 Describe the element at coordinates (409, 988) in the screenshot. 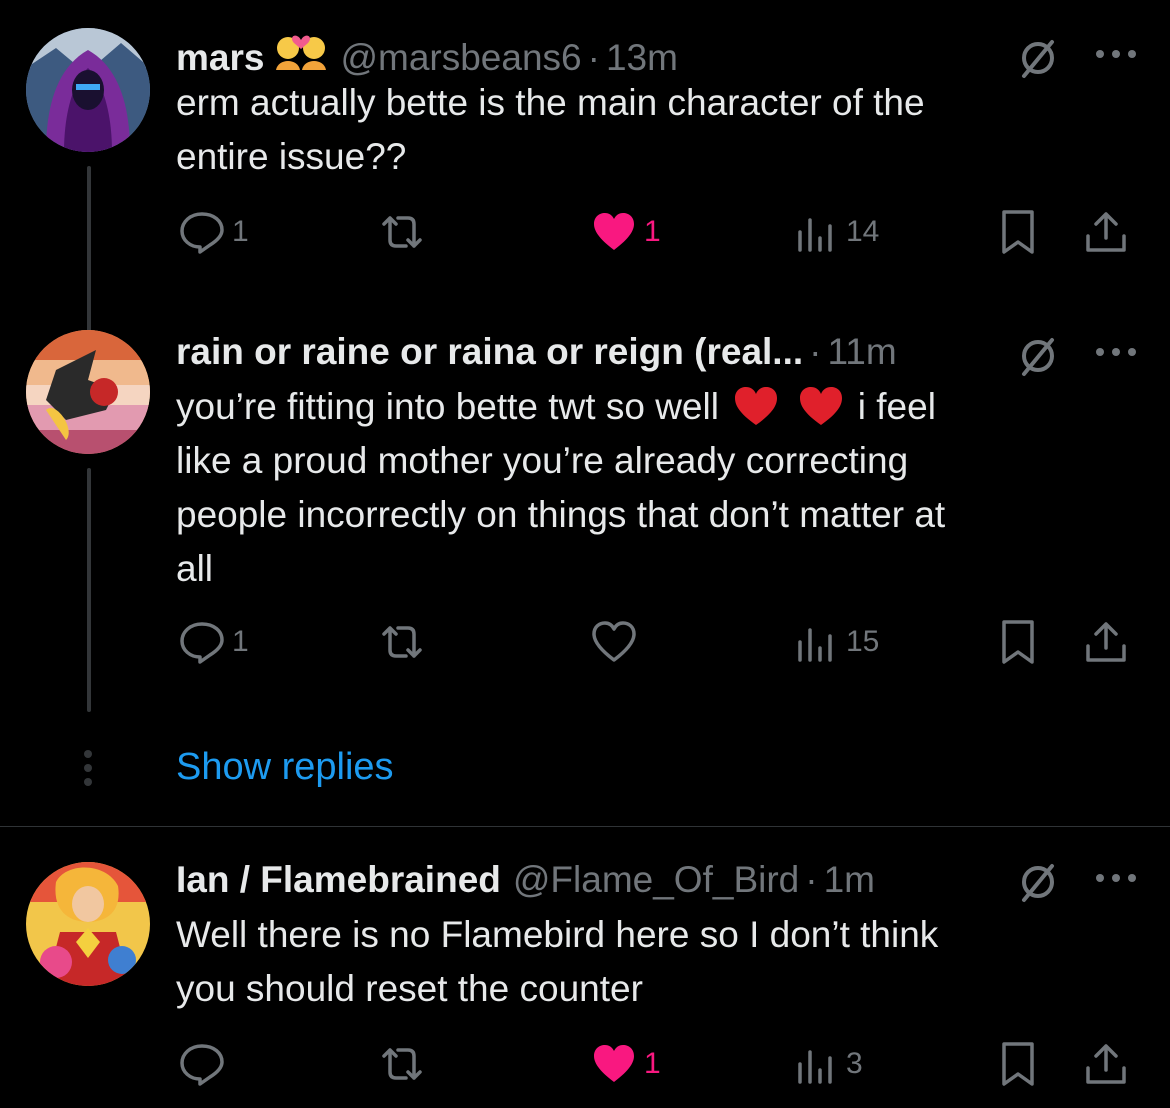

I see `text-line: you should reset the counter` at that location.